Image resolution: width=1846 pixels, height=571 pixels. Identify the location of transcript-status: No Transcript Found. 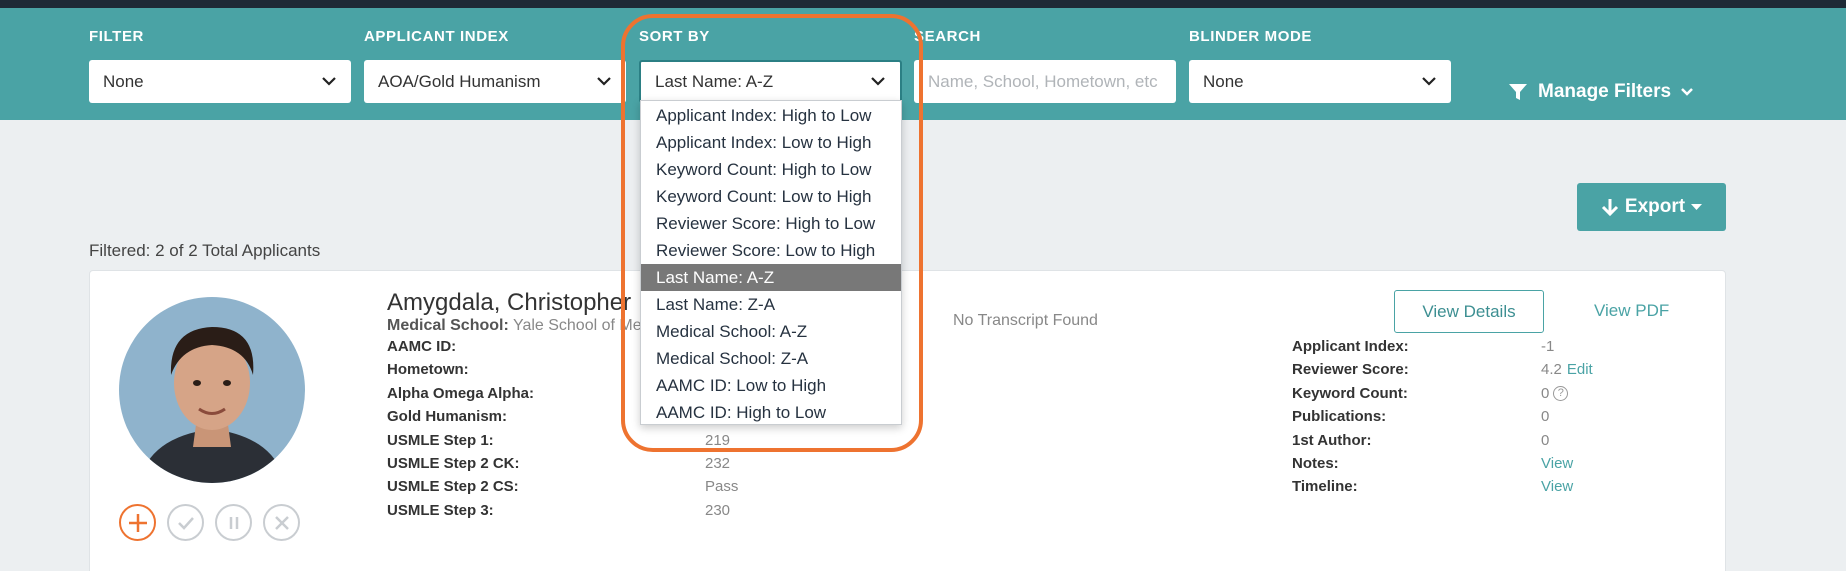
(1025, 320).